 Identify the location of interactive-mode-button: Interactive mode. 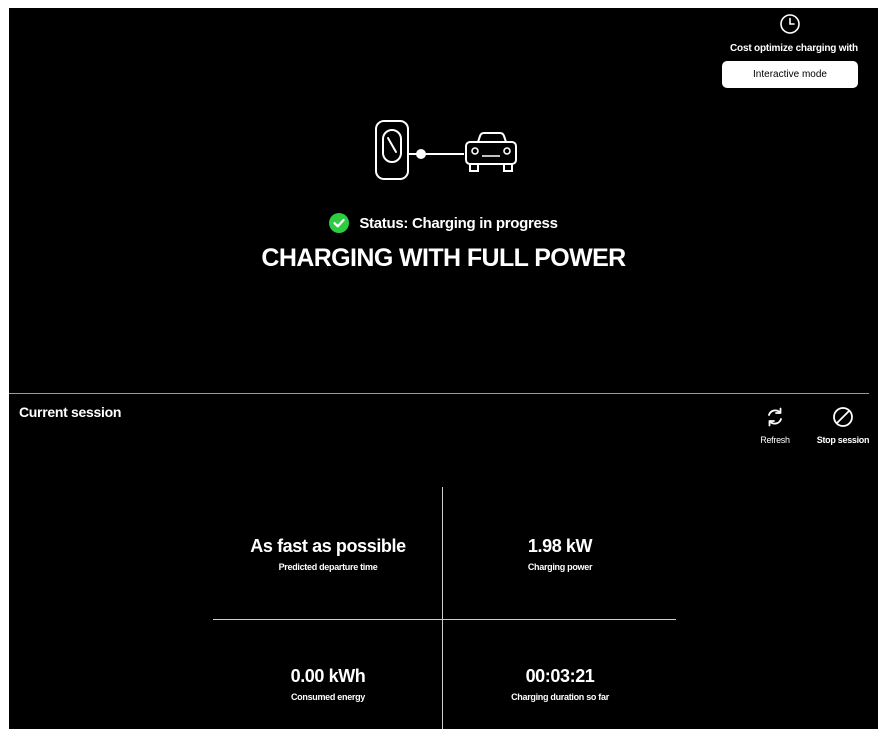
(790, 74).